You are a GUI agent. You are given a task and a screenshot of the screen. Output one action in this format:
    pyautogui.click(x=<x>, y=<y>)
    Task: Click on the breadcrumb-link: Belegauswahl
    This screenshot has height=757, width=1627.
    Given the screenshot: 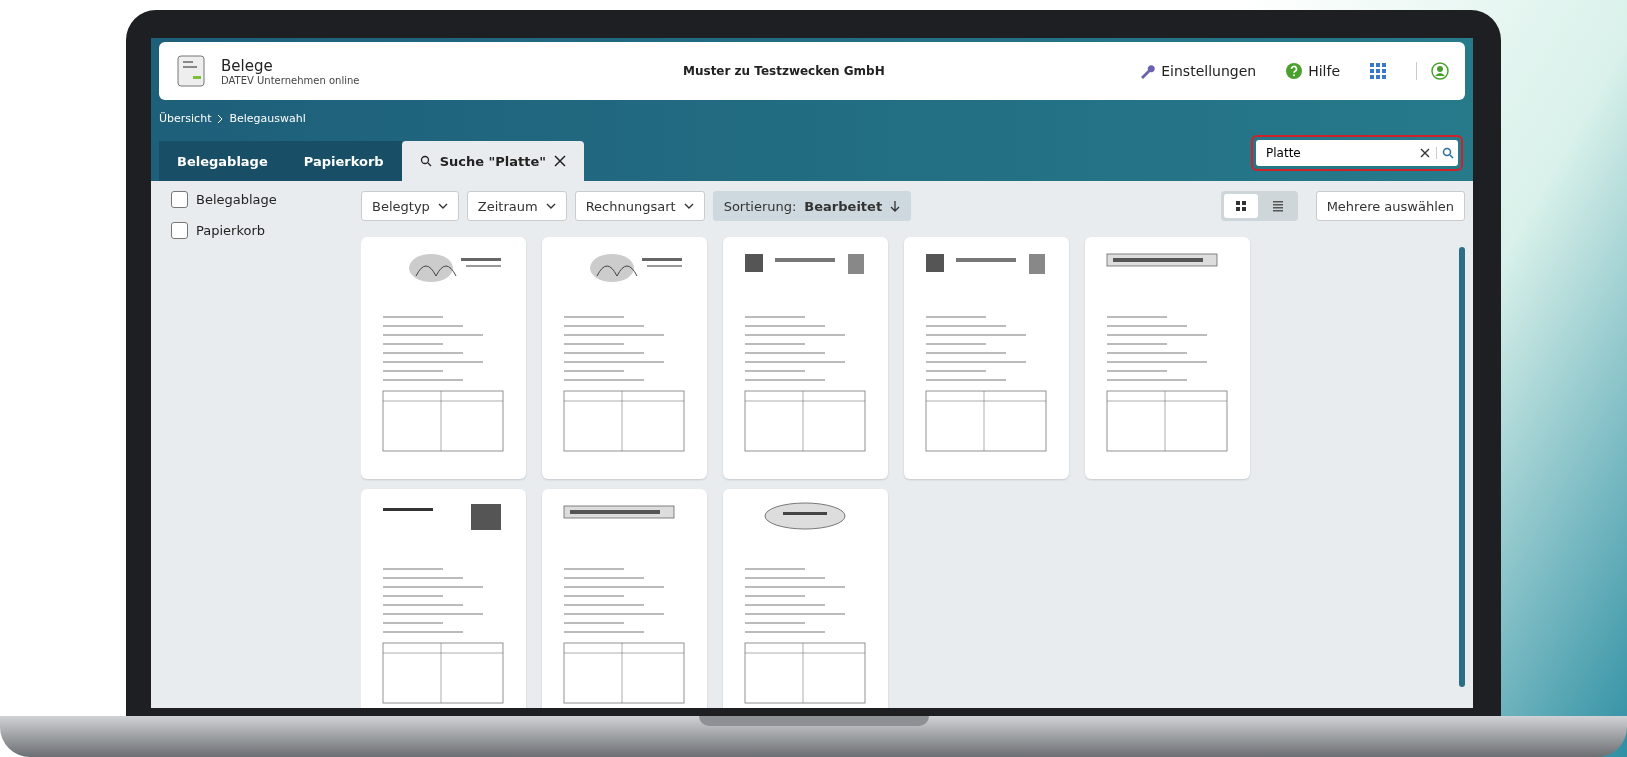 What is the action you would take?
    pyautogui.click(x=267, y=118)
    